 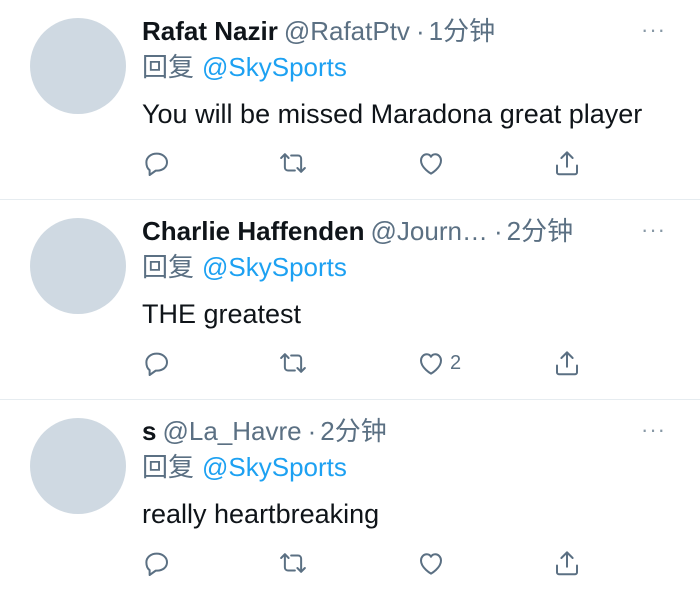 I want to click on author-name: s, so click(x=149, y=431).